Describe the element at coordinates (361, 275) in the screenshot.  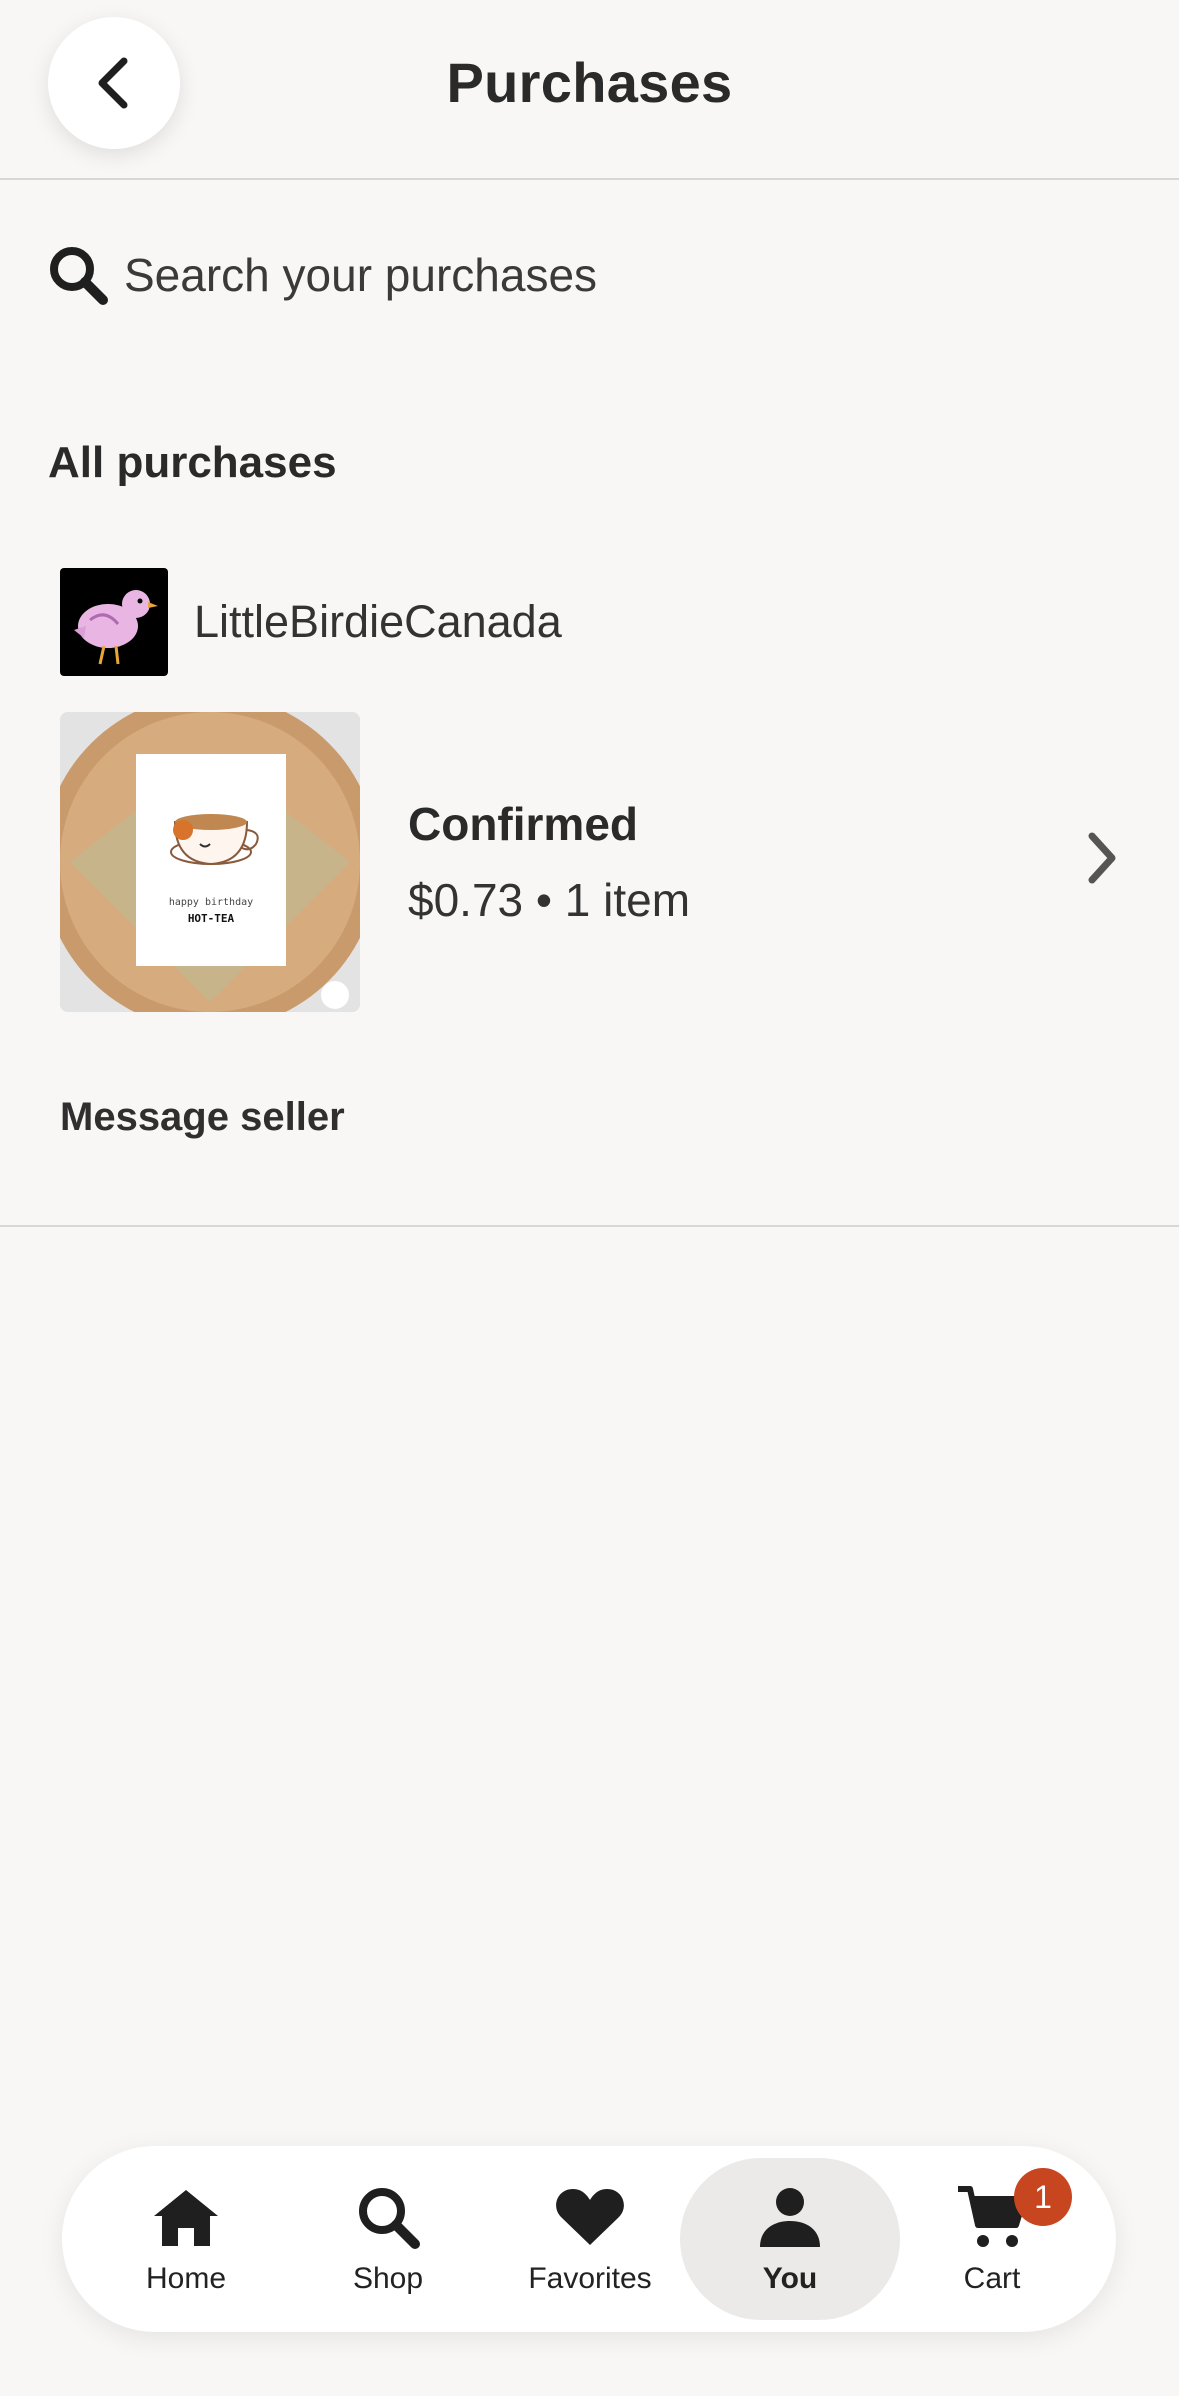
I see `search-placeholder: Search your purchases` at that location.